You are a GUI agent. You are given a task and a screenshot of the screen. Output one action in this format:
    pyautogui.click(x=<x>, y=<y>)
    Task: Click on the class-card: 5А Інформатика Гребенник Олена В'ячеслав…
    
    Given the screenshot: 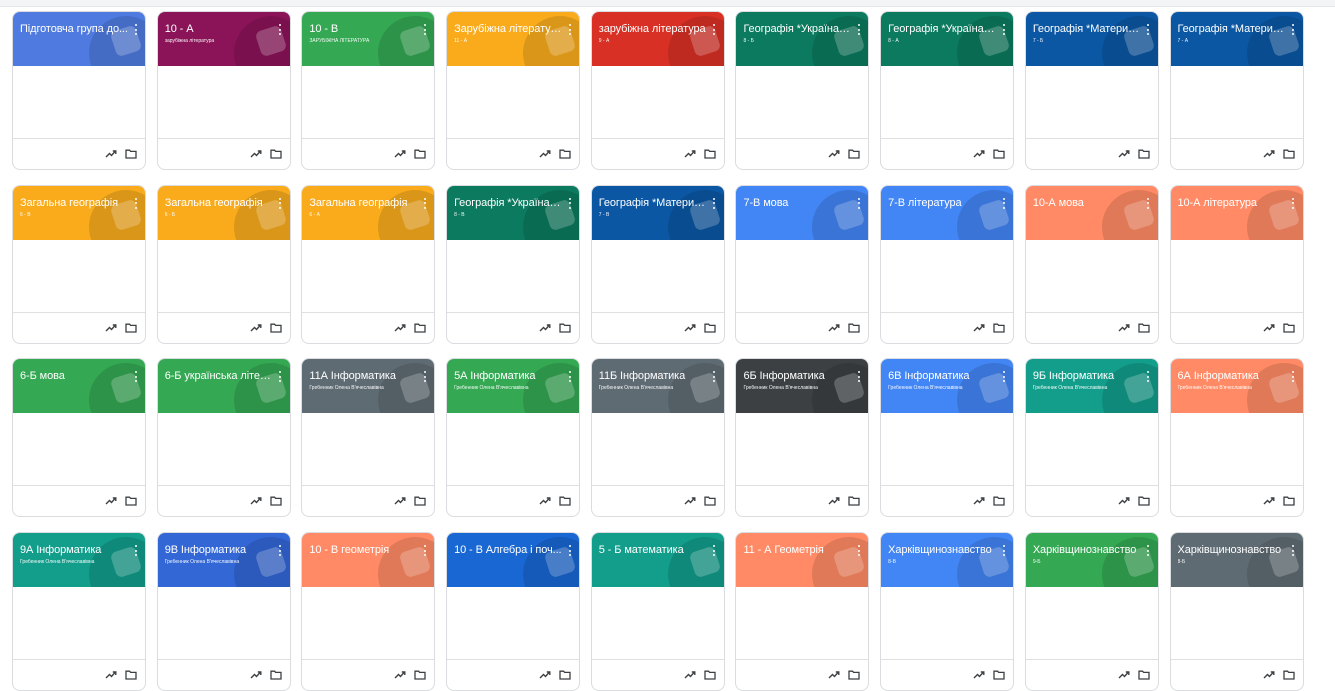 What is the action you would take?
    pyautogui.click(x=513, y=438)
    